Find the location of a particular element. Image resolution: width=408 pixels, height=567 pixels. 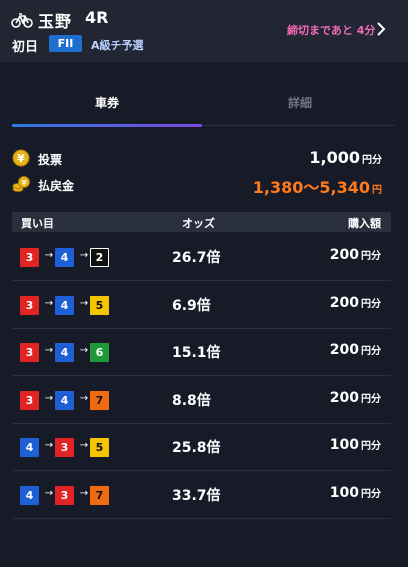

bet-total: 1,000 円分 is located at coordinates (345, 157).